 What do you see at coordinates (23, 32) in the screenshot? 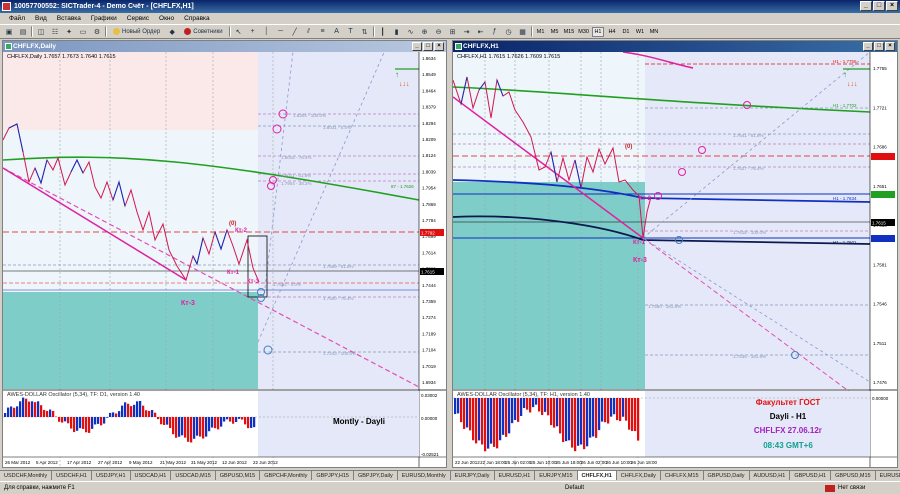
I see `profiles-icon: ▤` at bounding box center [23, 32].